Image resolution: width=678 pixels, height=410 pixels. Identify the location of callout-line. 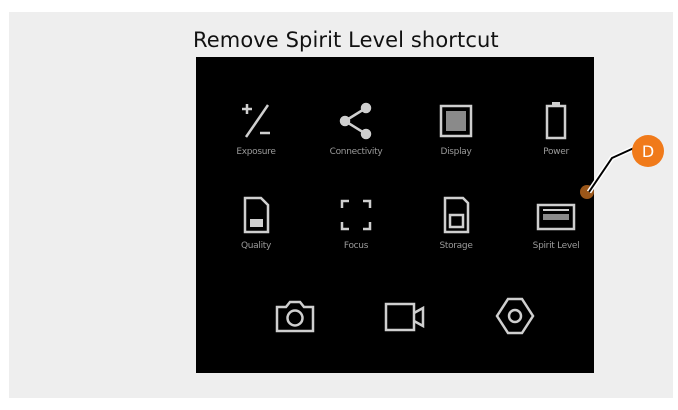
(611, 169).